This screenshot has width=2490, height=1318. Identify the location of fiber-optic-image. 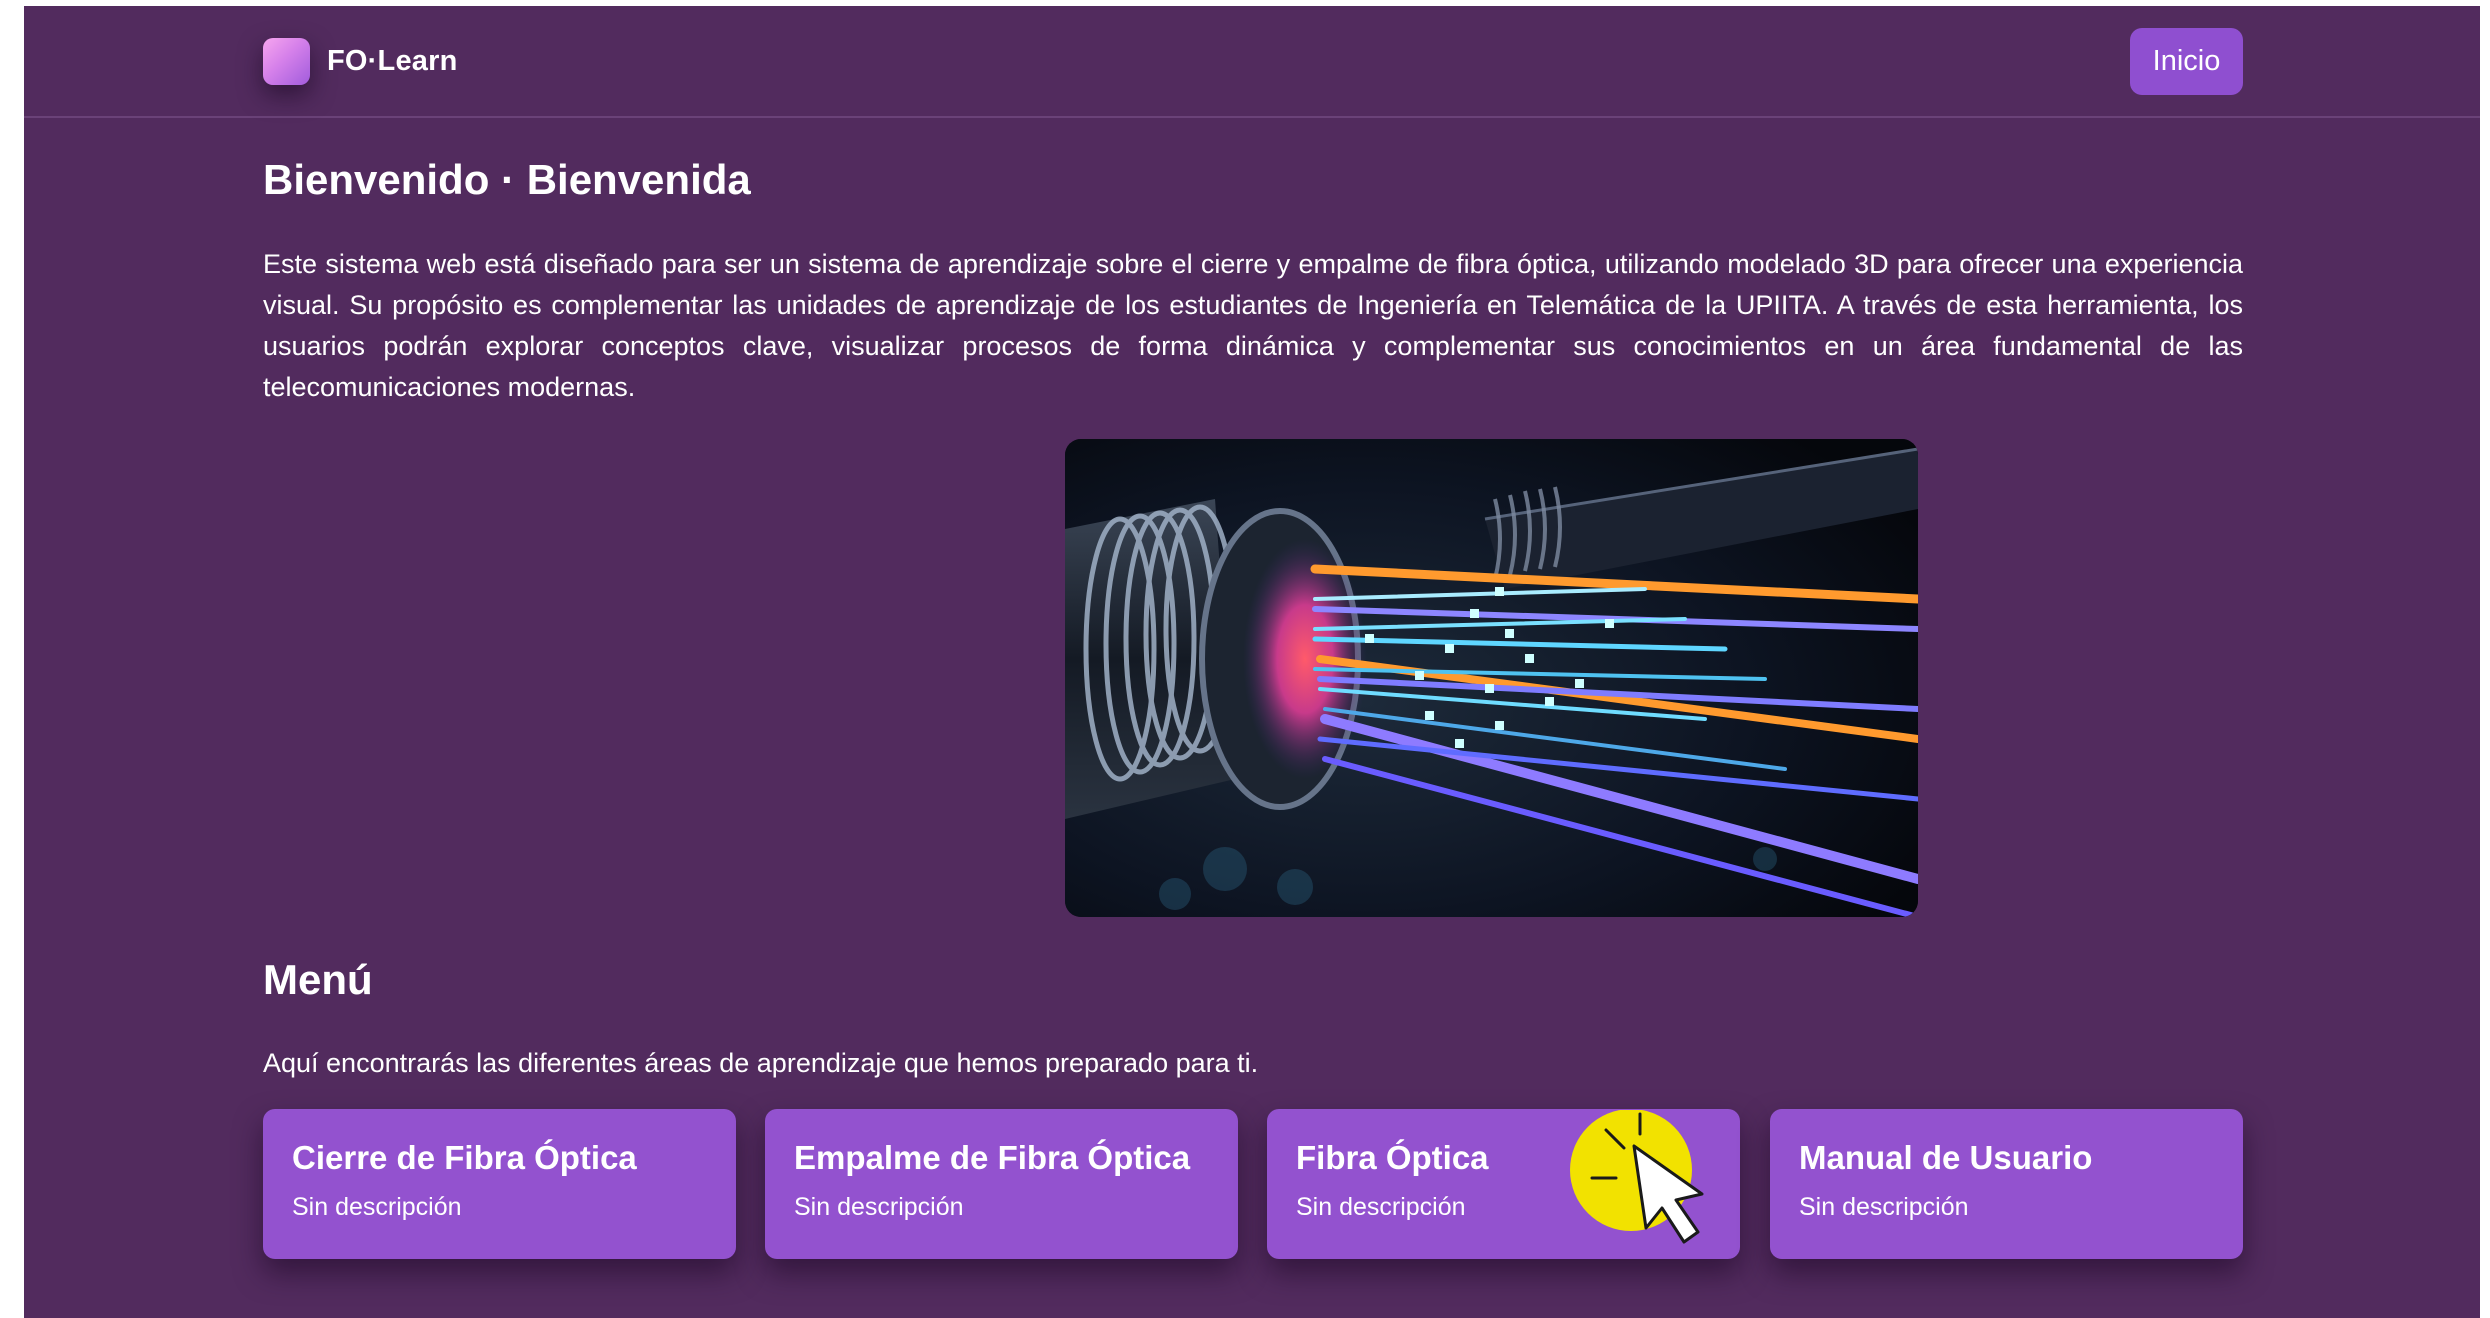
(1491, 678).